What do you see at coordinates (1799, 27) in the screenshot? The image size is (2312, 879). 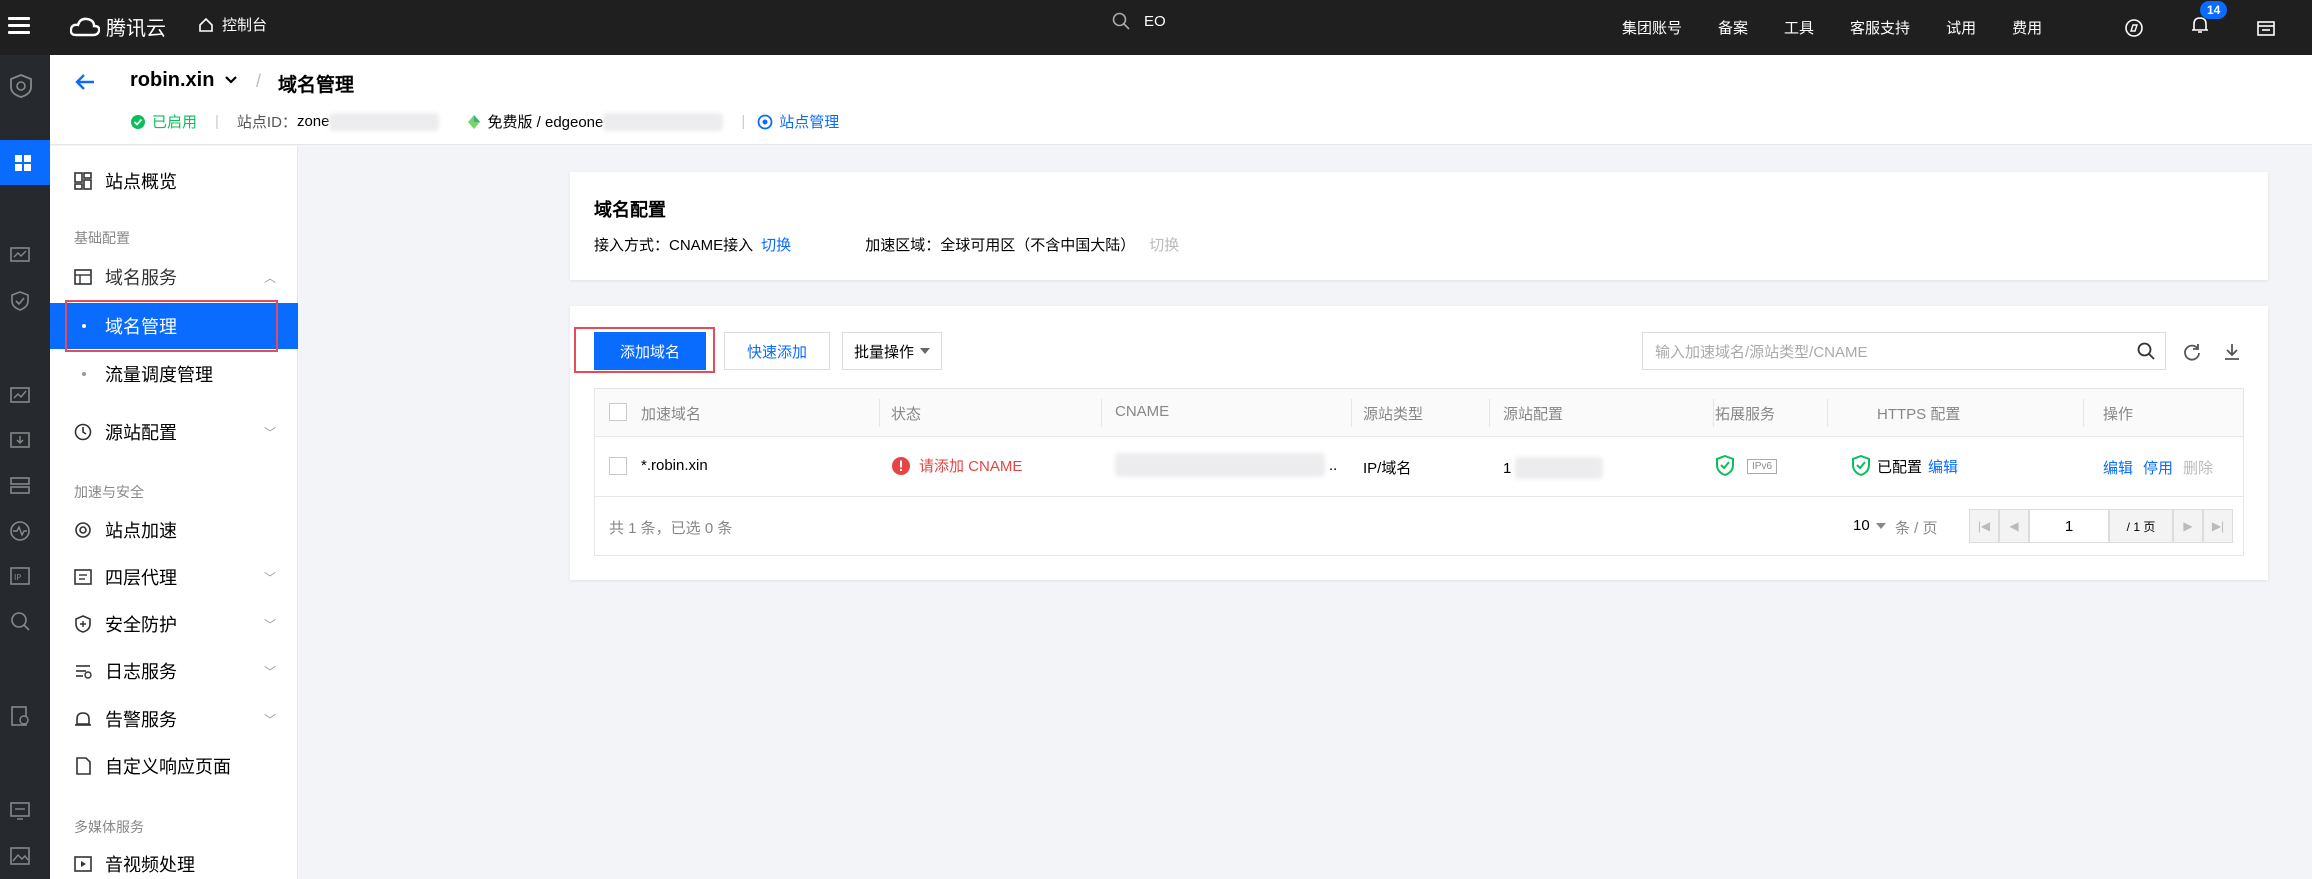 I see `nav-tools: 工具` at bounding box center [1799, 27].